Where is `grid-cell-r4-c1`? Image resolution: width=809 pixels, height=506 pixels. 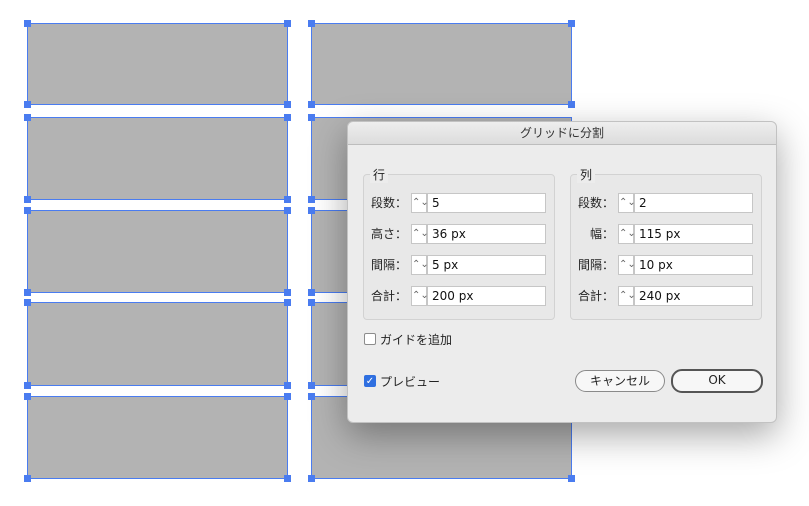 grid-cell-r4-c1 is located at coordinates (157, 344).